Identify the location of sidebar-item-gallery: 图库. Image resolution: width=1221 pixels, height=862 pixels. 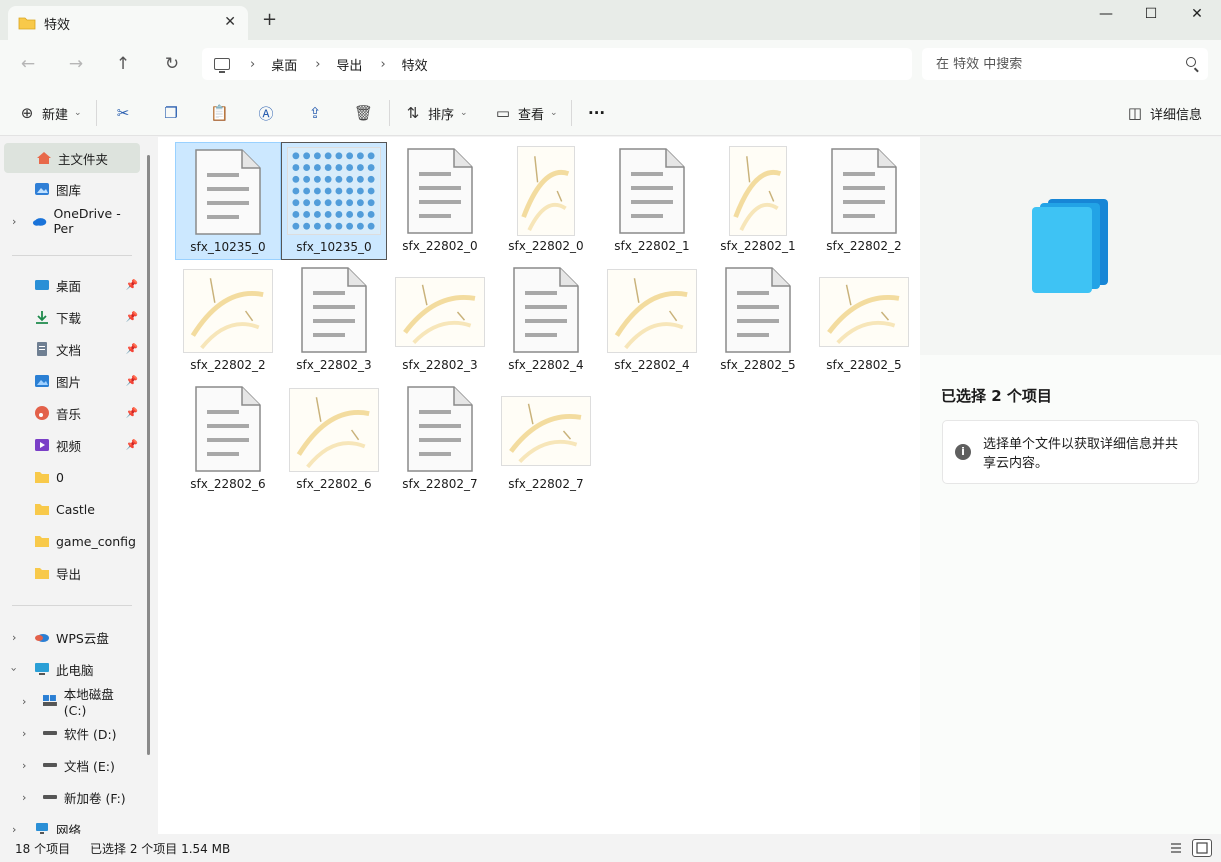
(70, 189).